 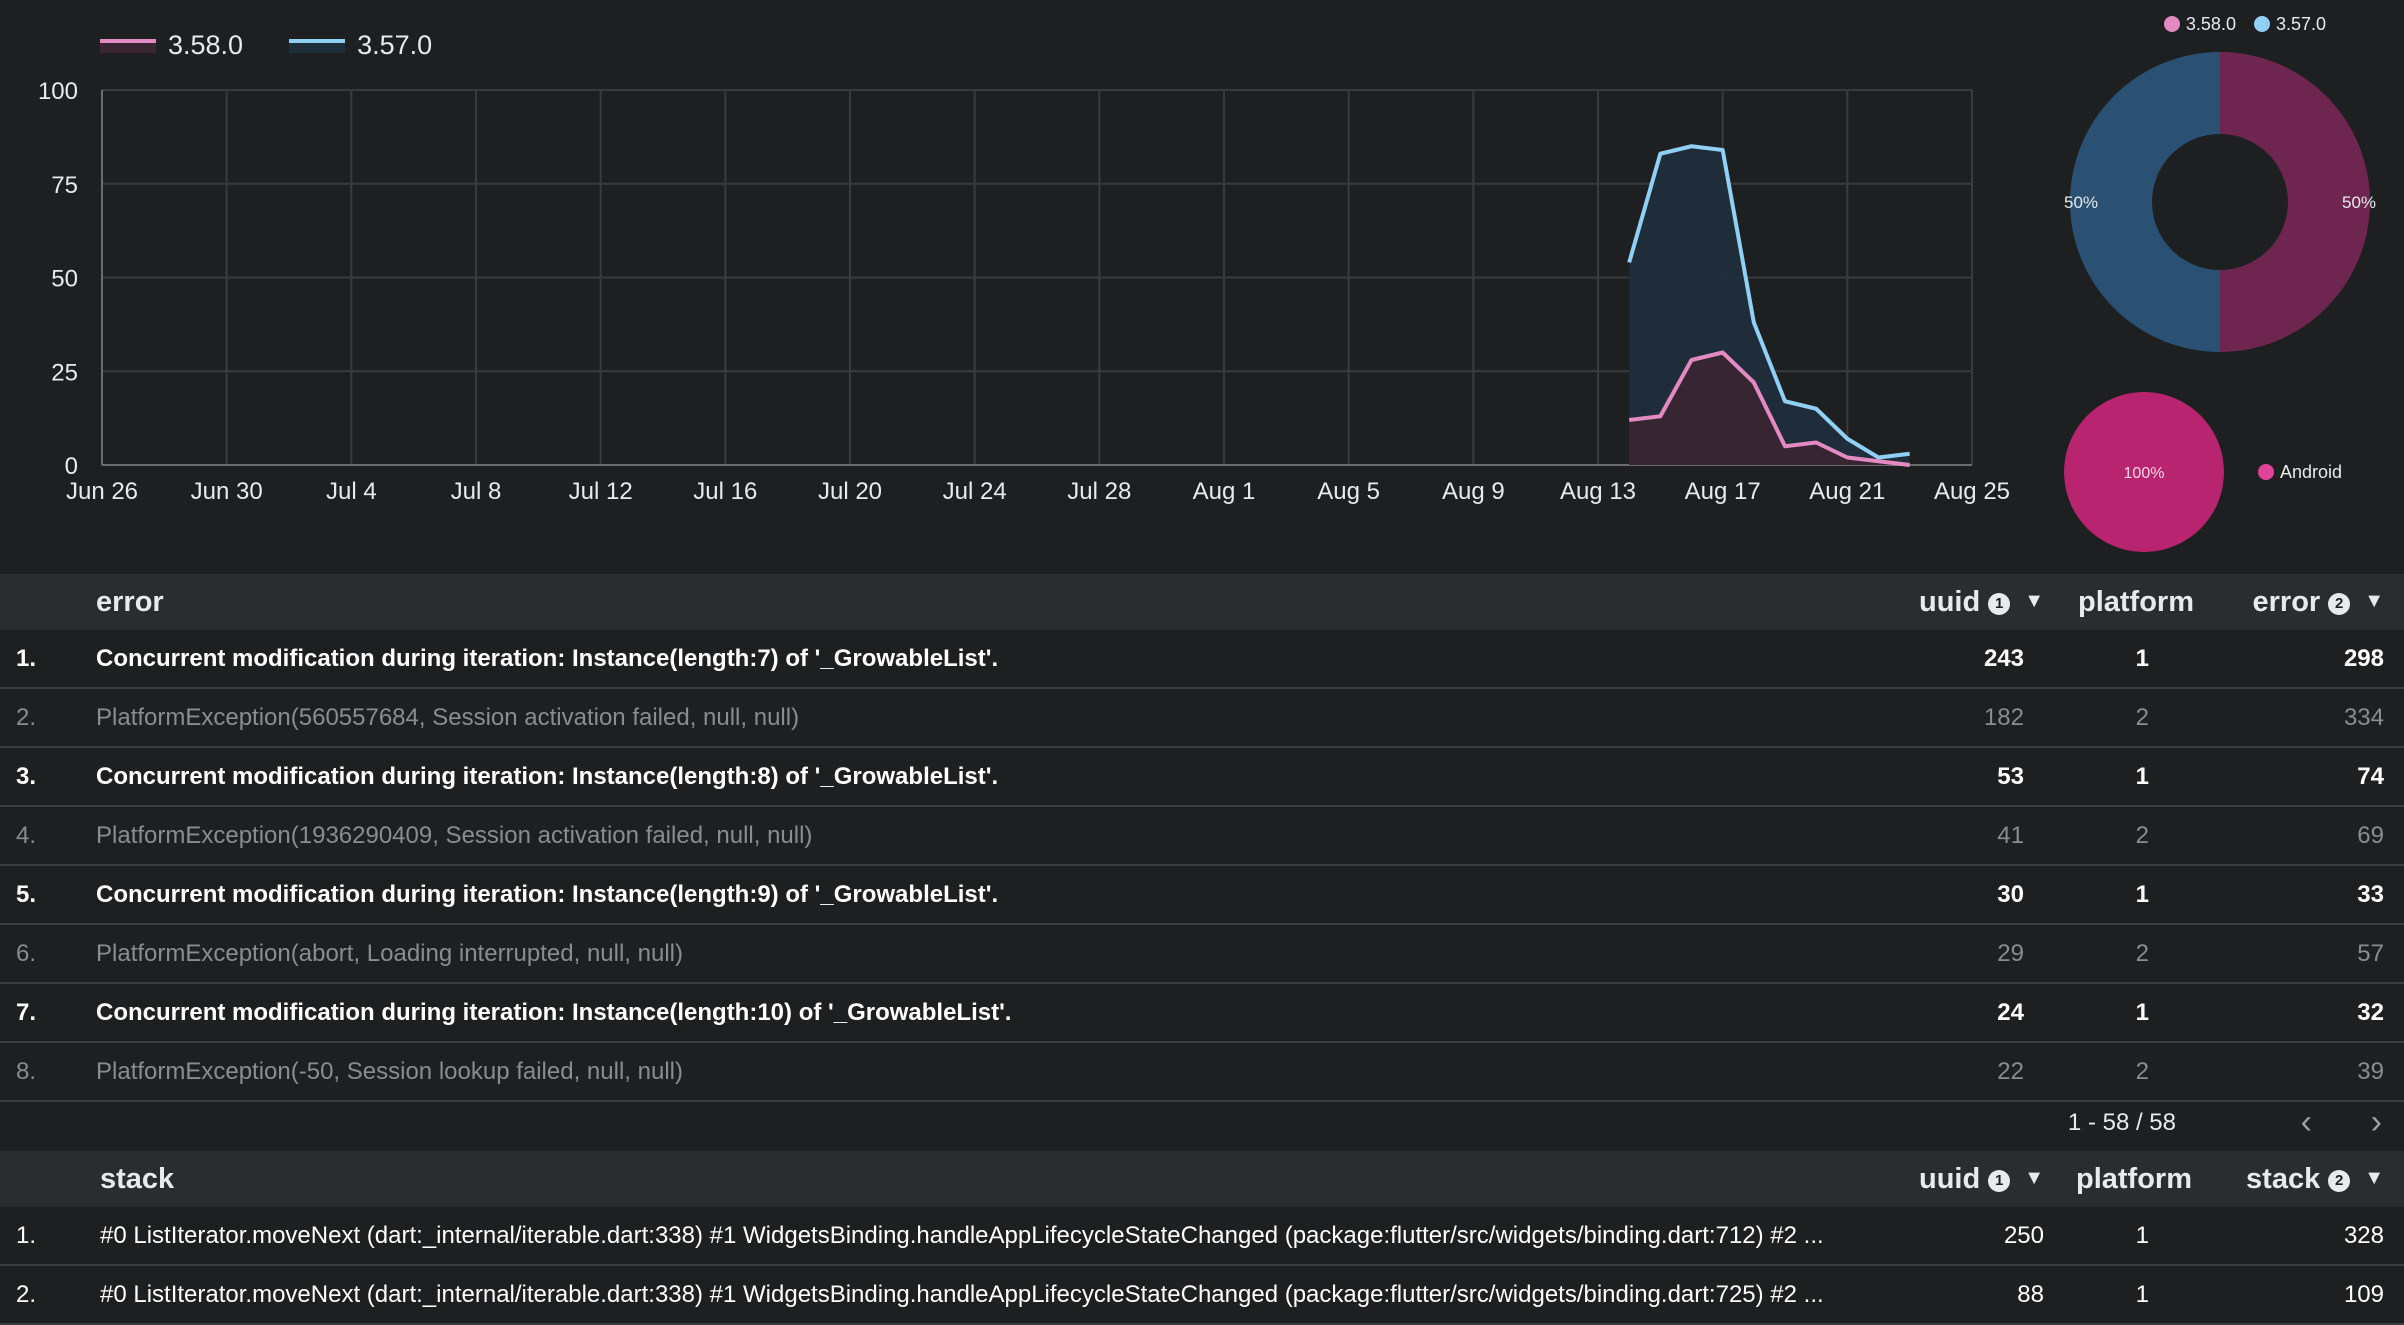 I want to click on x-tick-label: Jul 16, so click(x=725, y=491).